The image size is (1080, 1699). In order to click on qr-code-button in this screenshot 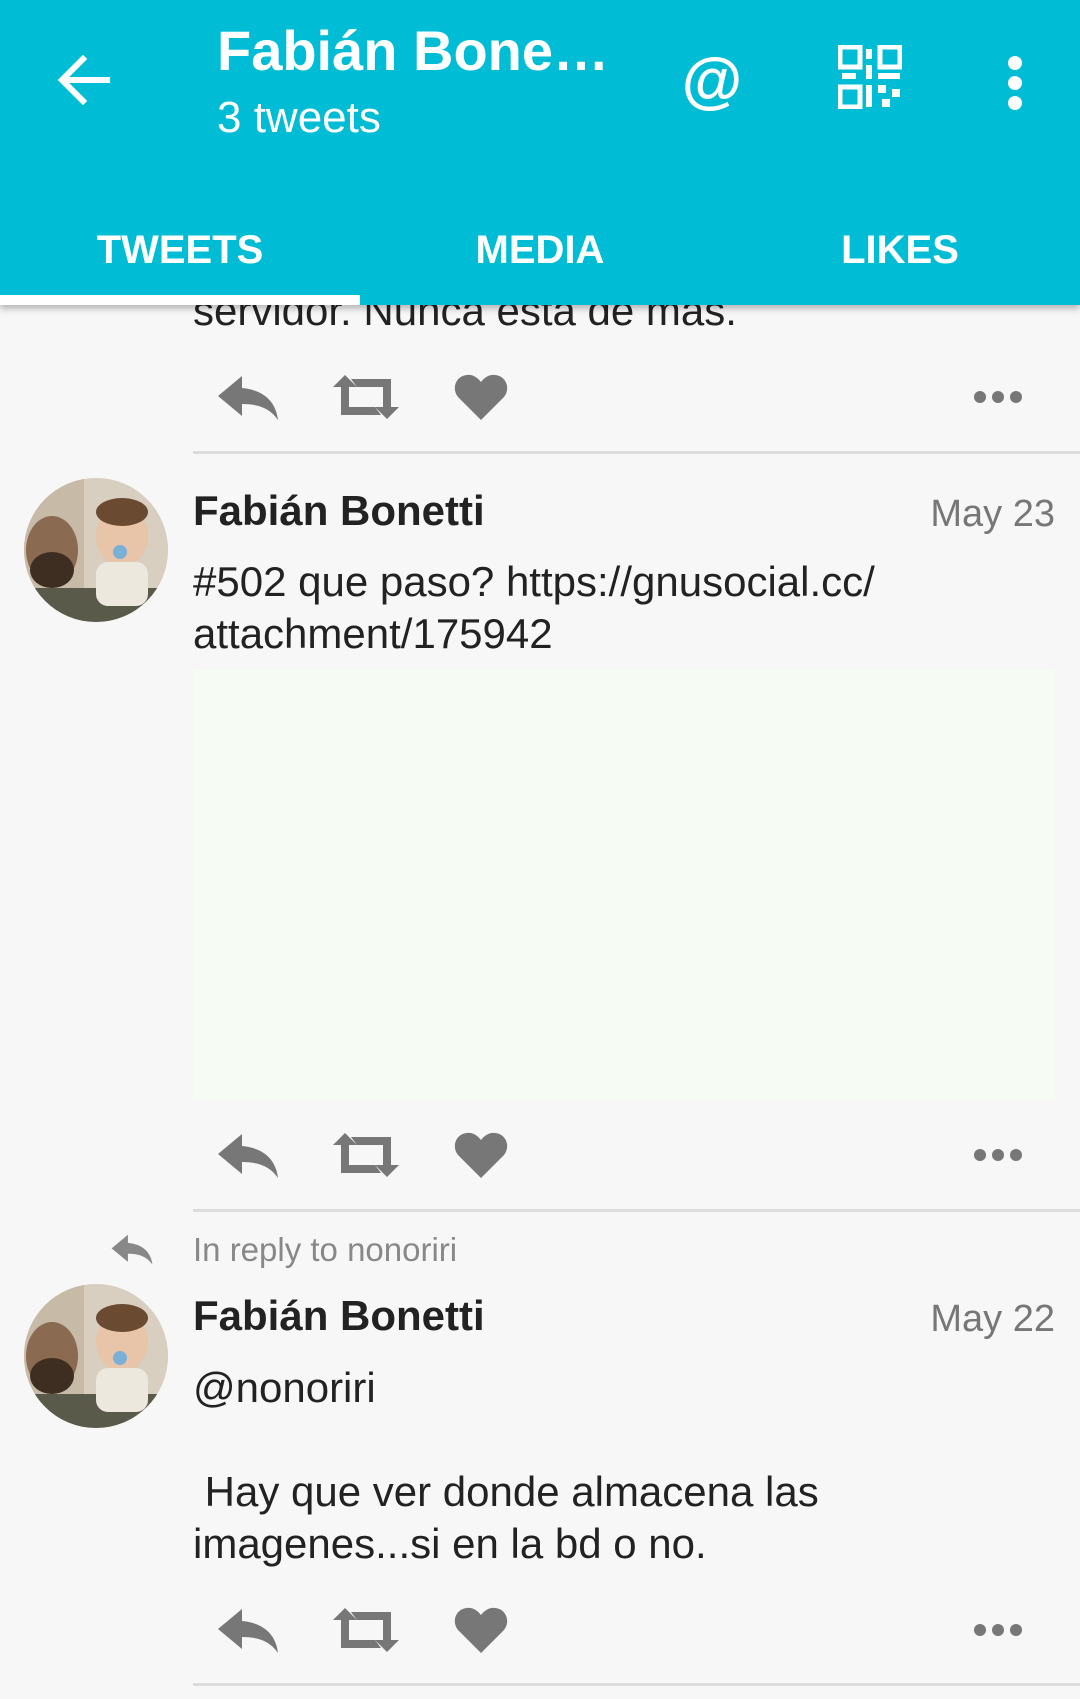, I will do `click(875, 82)`.